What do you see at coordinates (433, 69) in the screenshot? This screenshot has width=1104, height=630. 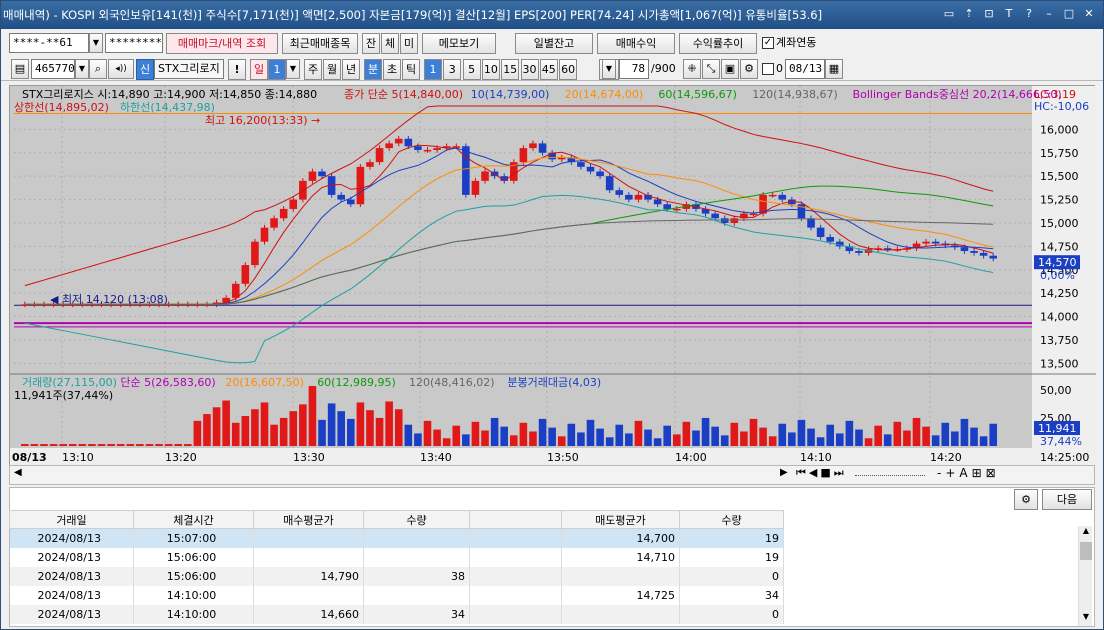 I see `period-btn-1: 1` at bounding box center [433, 69].